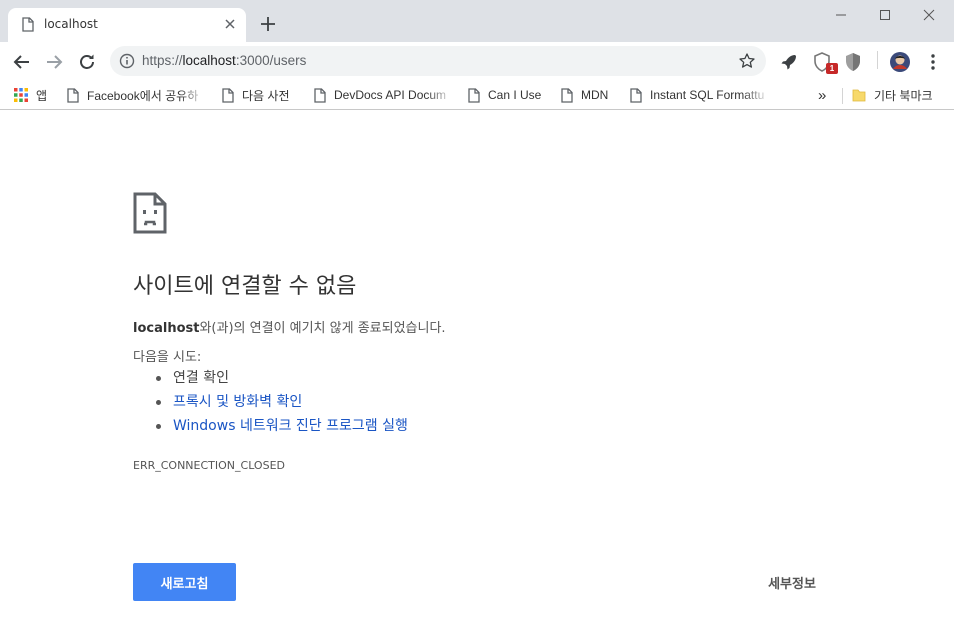 This screenshot has width=954, height=623. I want to click on bookmark-devdocs: DevDocs API Docum, so click(384, 95).